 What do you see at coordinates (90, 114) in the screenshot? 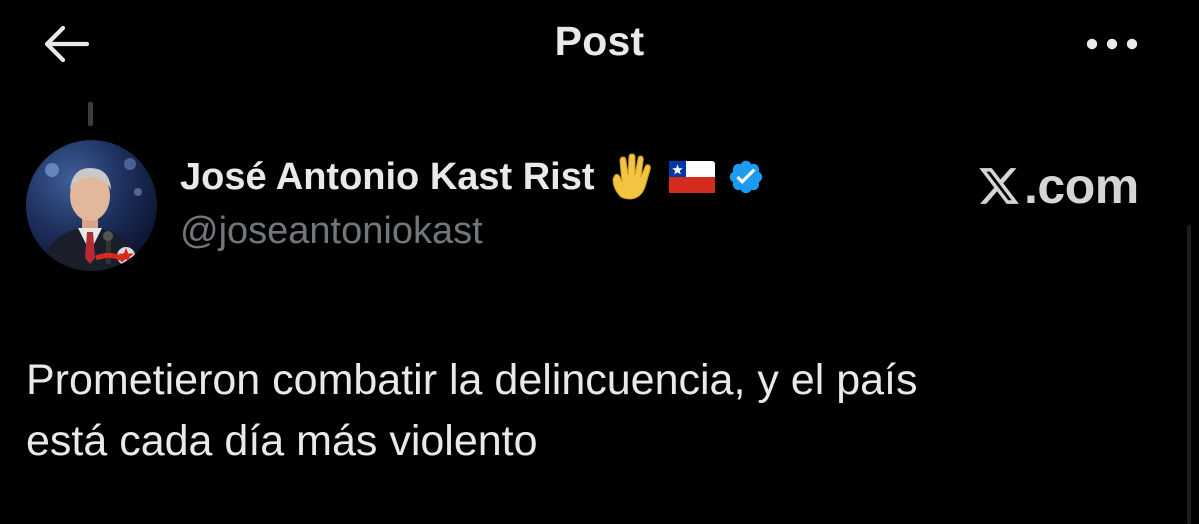
I see `thread-connector` at bounding box center [90, 114].